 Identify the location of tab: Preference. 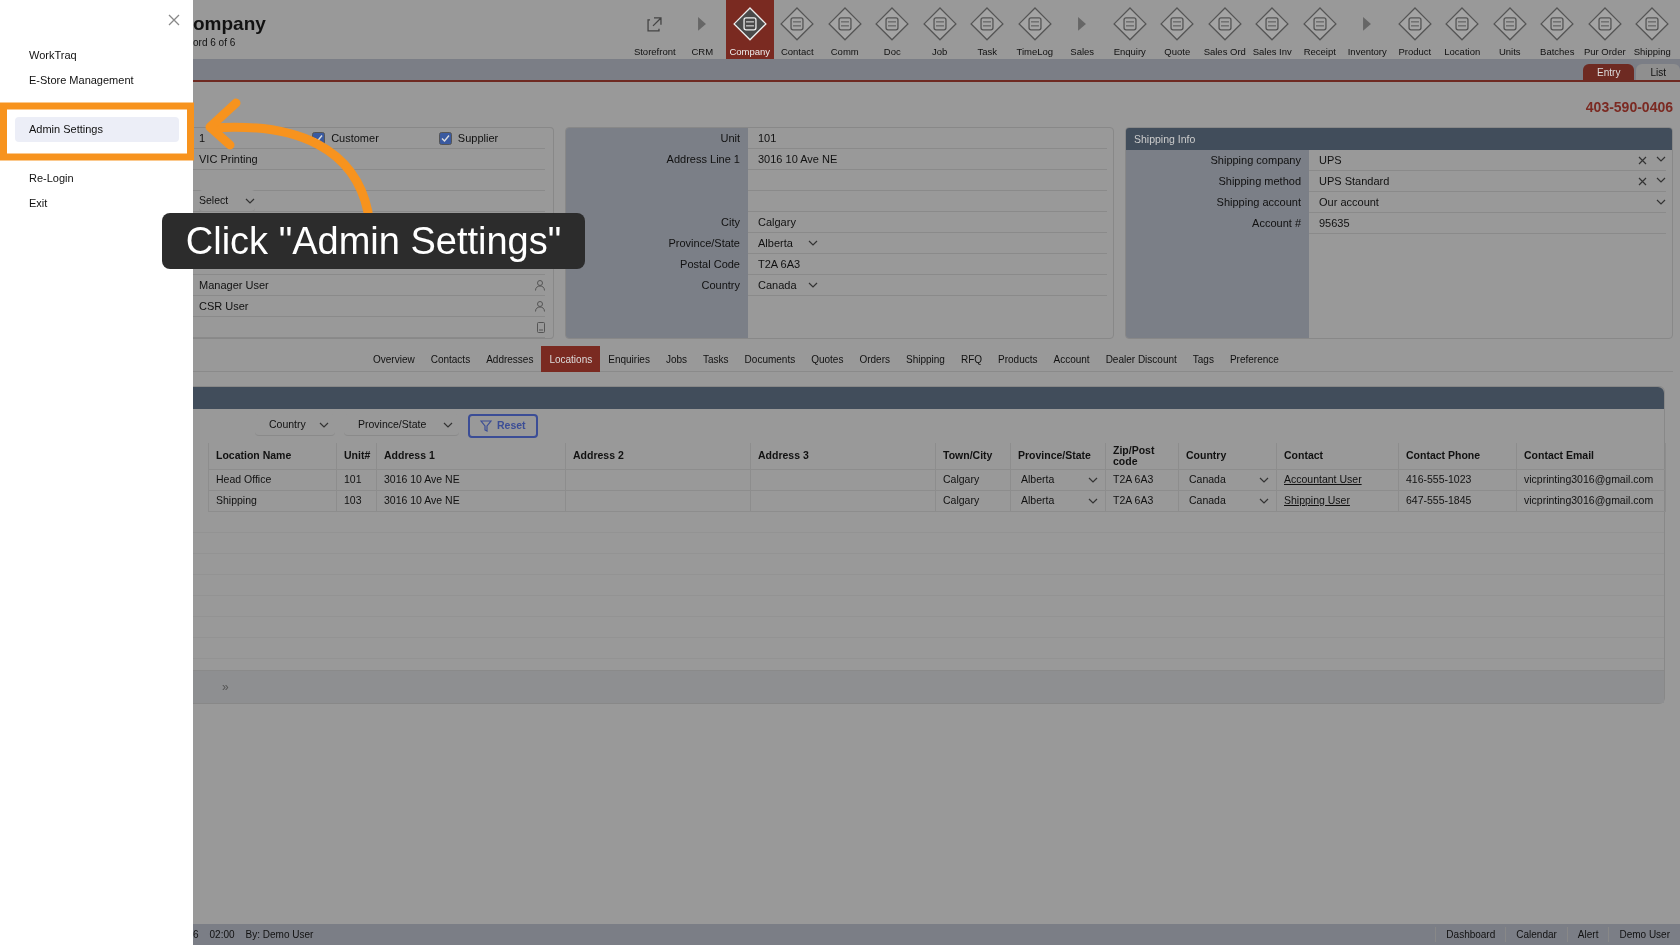
(1254, 359).